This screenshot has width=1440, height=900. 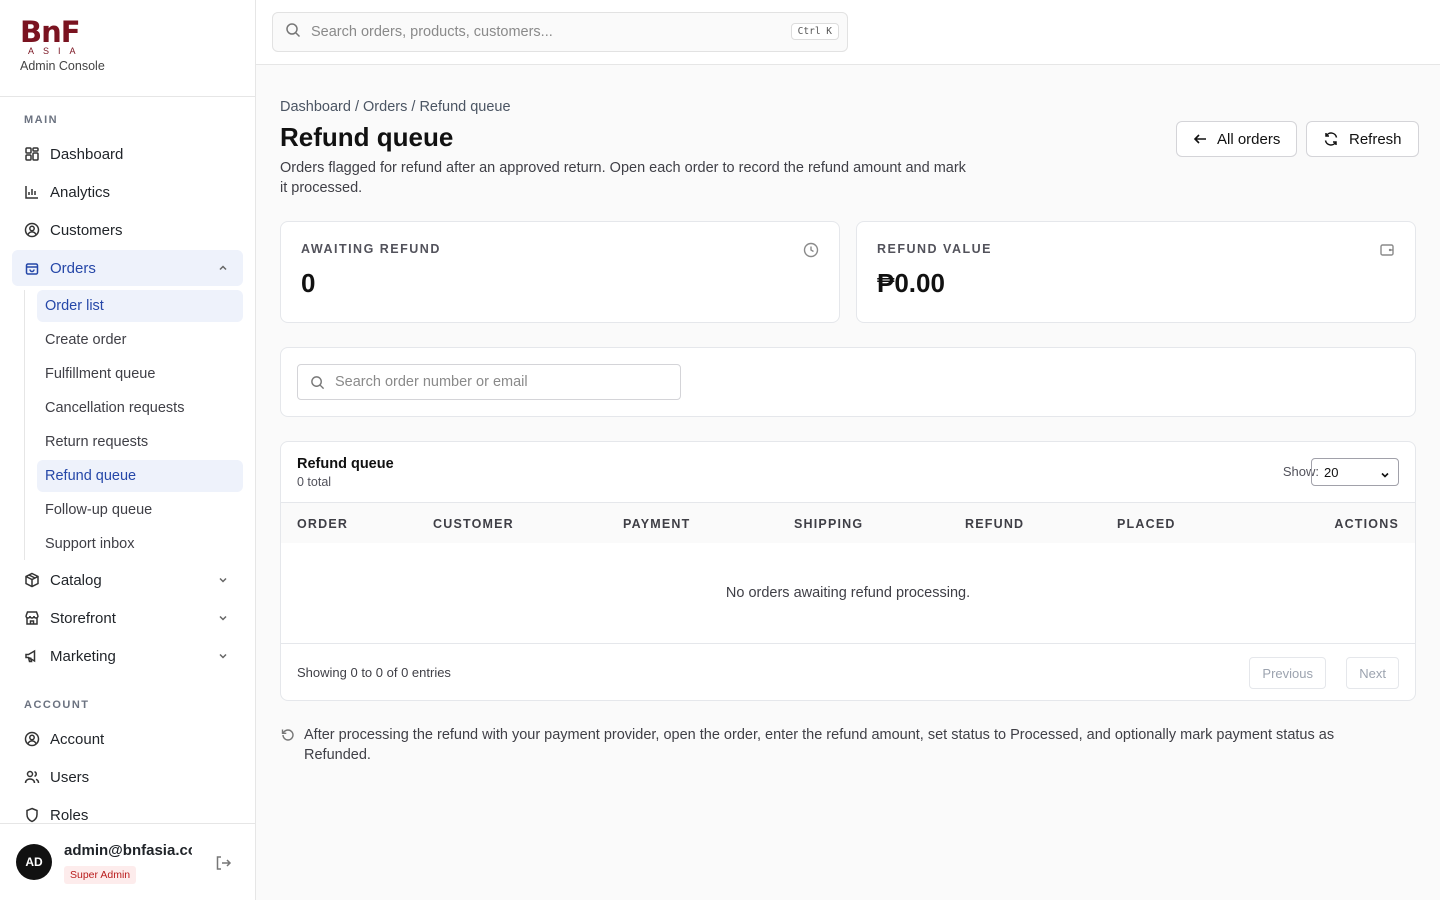 I want to click on column-header-order: ORDER, so click(x=322, y=524).